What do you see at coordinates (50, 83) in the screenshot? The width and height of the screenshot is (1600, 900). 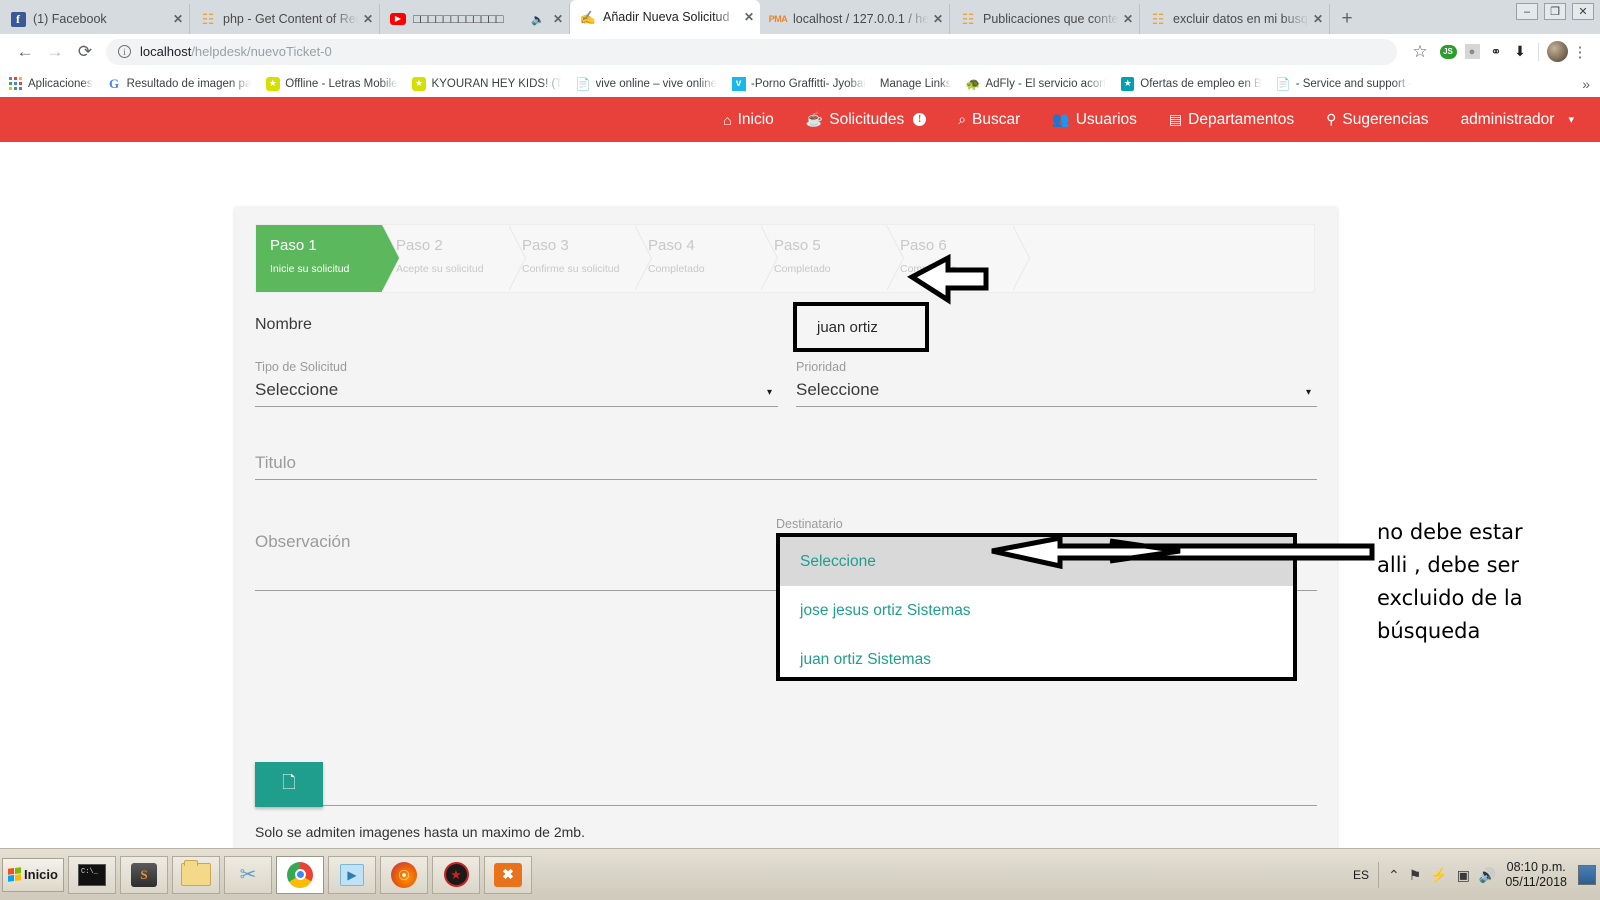 I see `bookmark-item: Aplicaciones` at bounding box center [50, 83].